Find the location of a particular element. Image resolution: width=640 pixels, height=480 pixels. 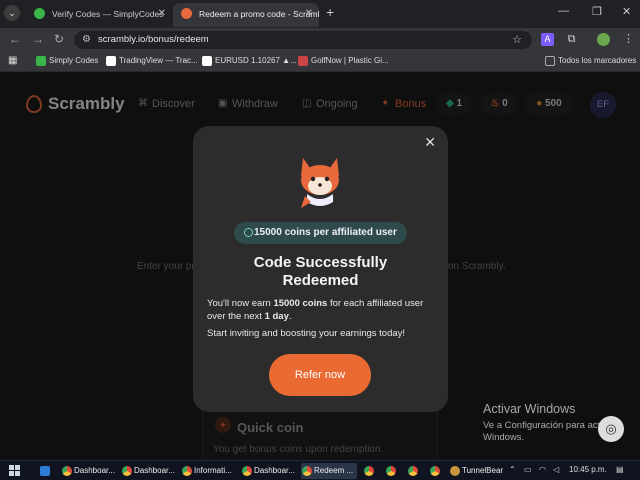

tunnelbear-icon is located at coordinates (455, 471).